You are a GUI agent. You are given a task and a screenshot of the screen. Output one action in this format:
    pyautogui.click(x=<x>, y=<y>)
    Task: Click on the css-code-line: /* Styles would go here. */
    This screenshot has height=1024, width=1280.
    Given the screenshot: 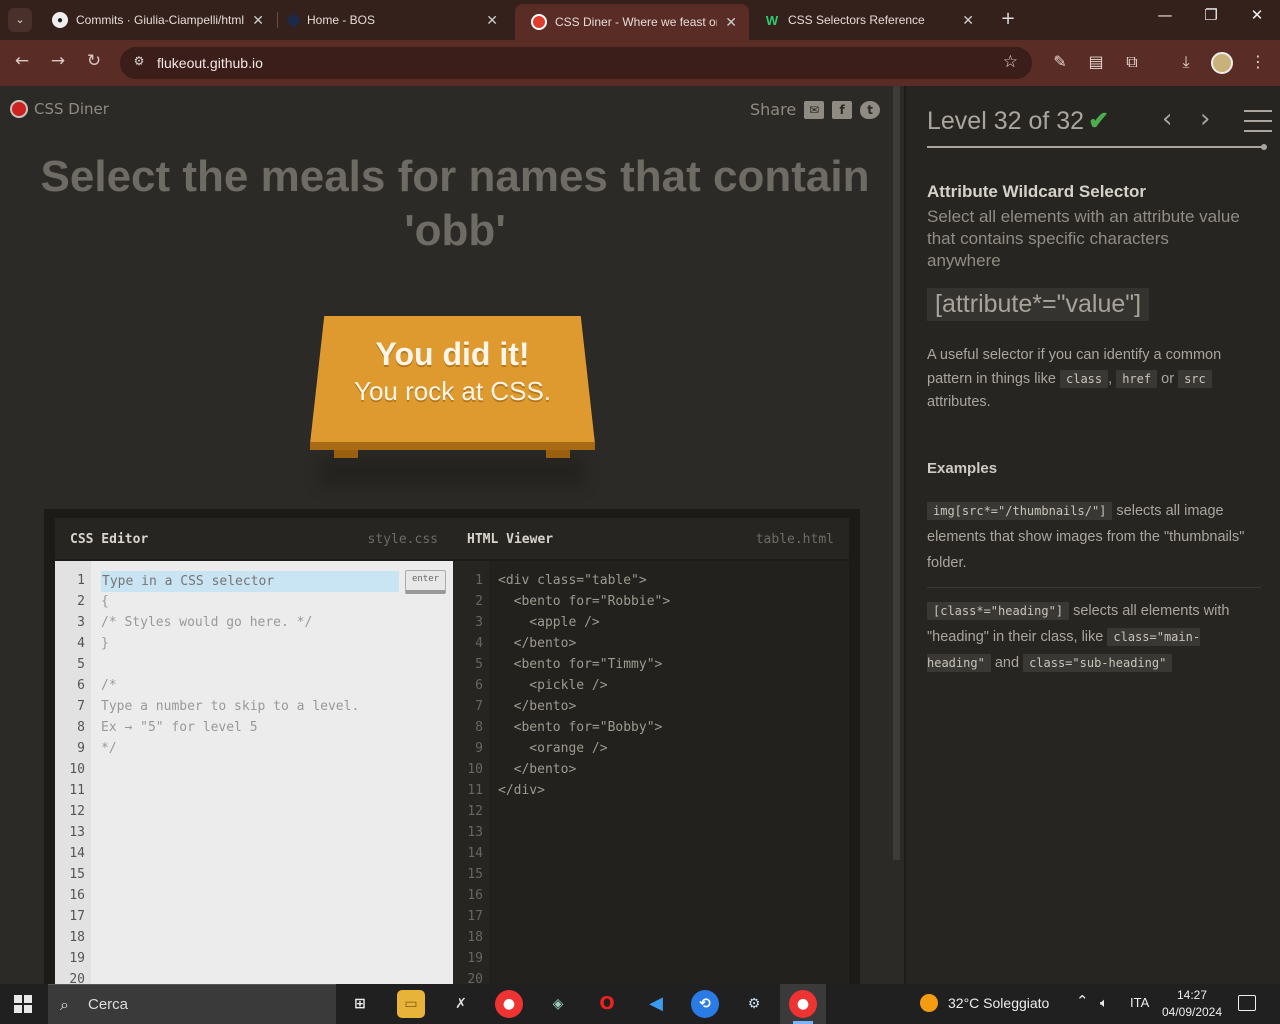 What is the action you would take?
    pyautogui.click(x=207, y=622)
    